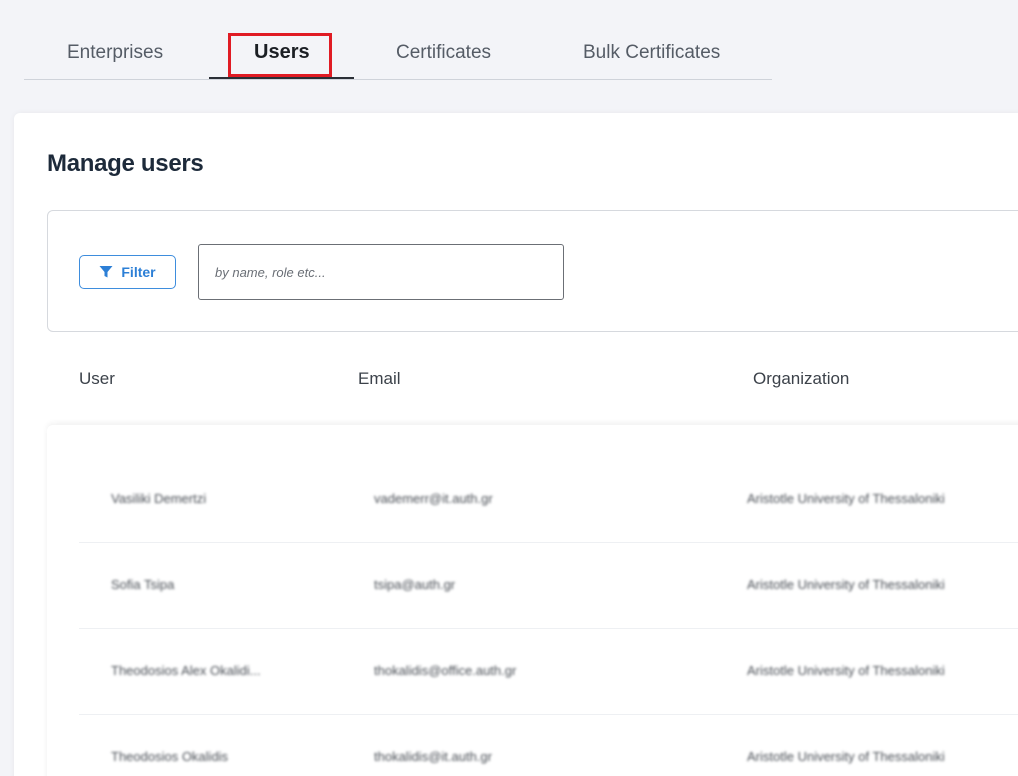  What do you see at coordinates (97, 379) in the screenshot?
I see `column-header-user: User` at bounding box center [97, 379].